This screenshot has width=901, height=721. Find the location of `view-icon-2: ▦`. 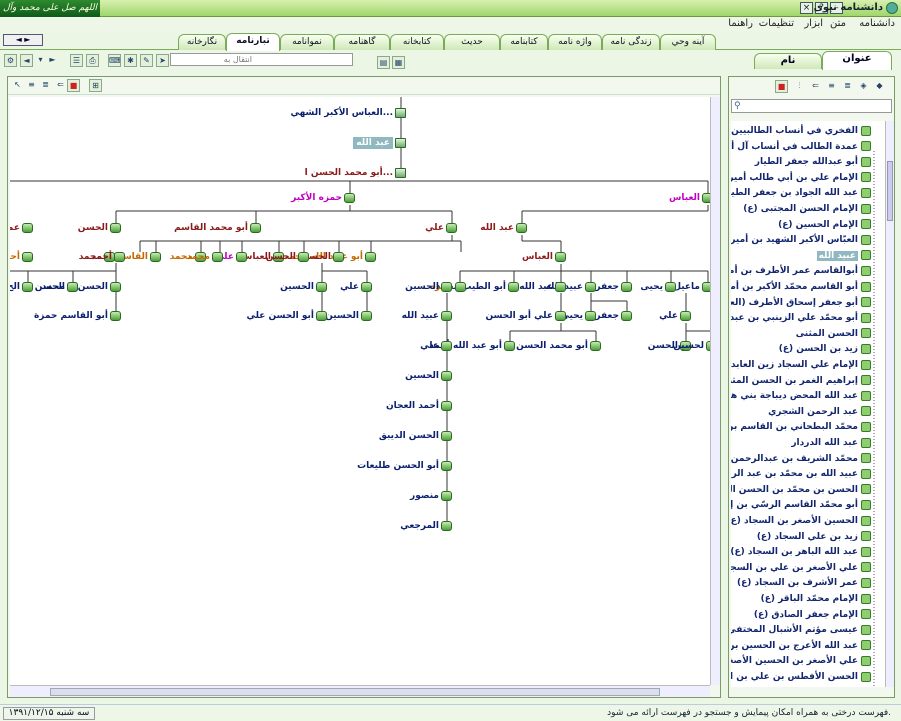

view-icon-2: ▦ is located at coordinates (398, 62).